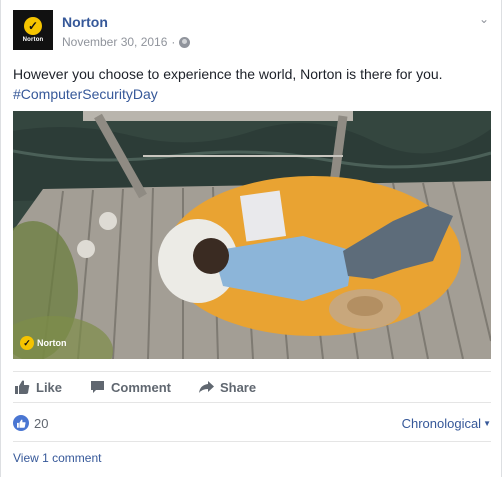 This screenshot has height=477, width=502. What do you see at coordinates (238, 387) in the screenshot?
I see `share-label: Share` at bounding box center [238, 387].